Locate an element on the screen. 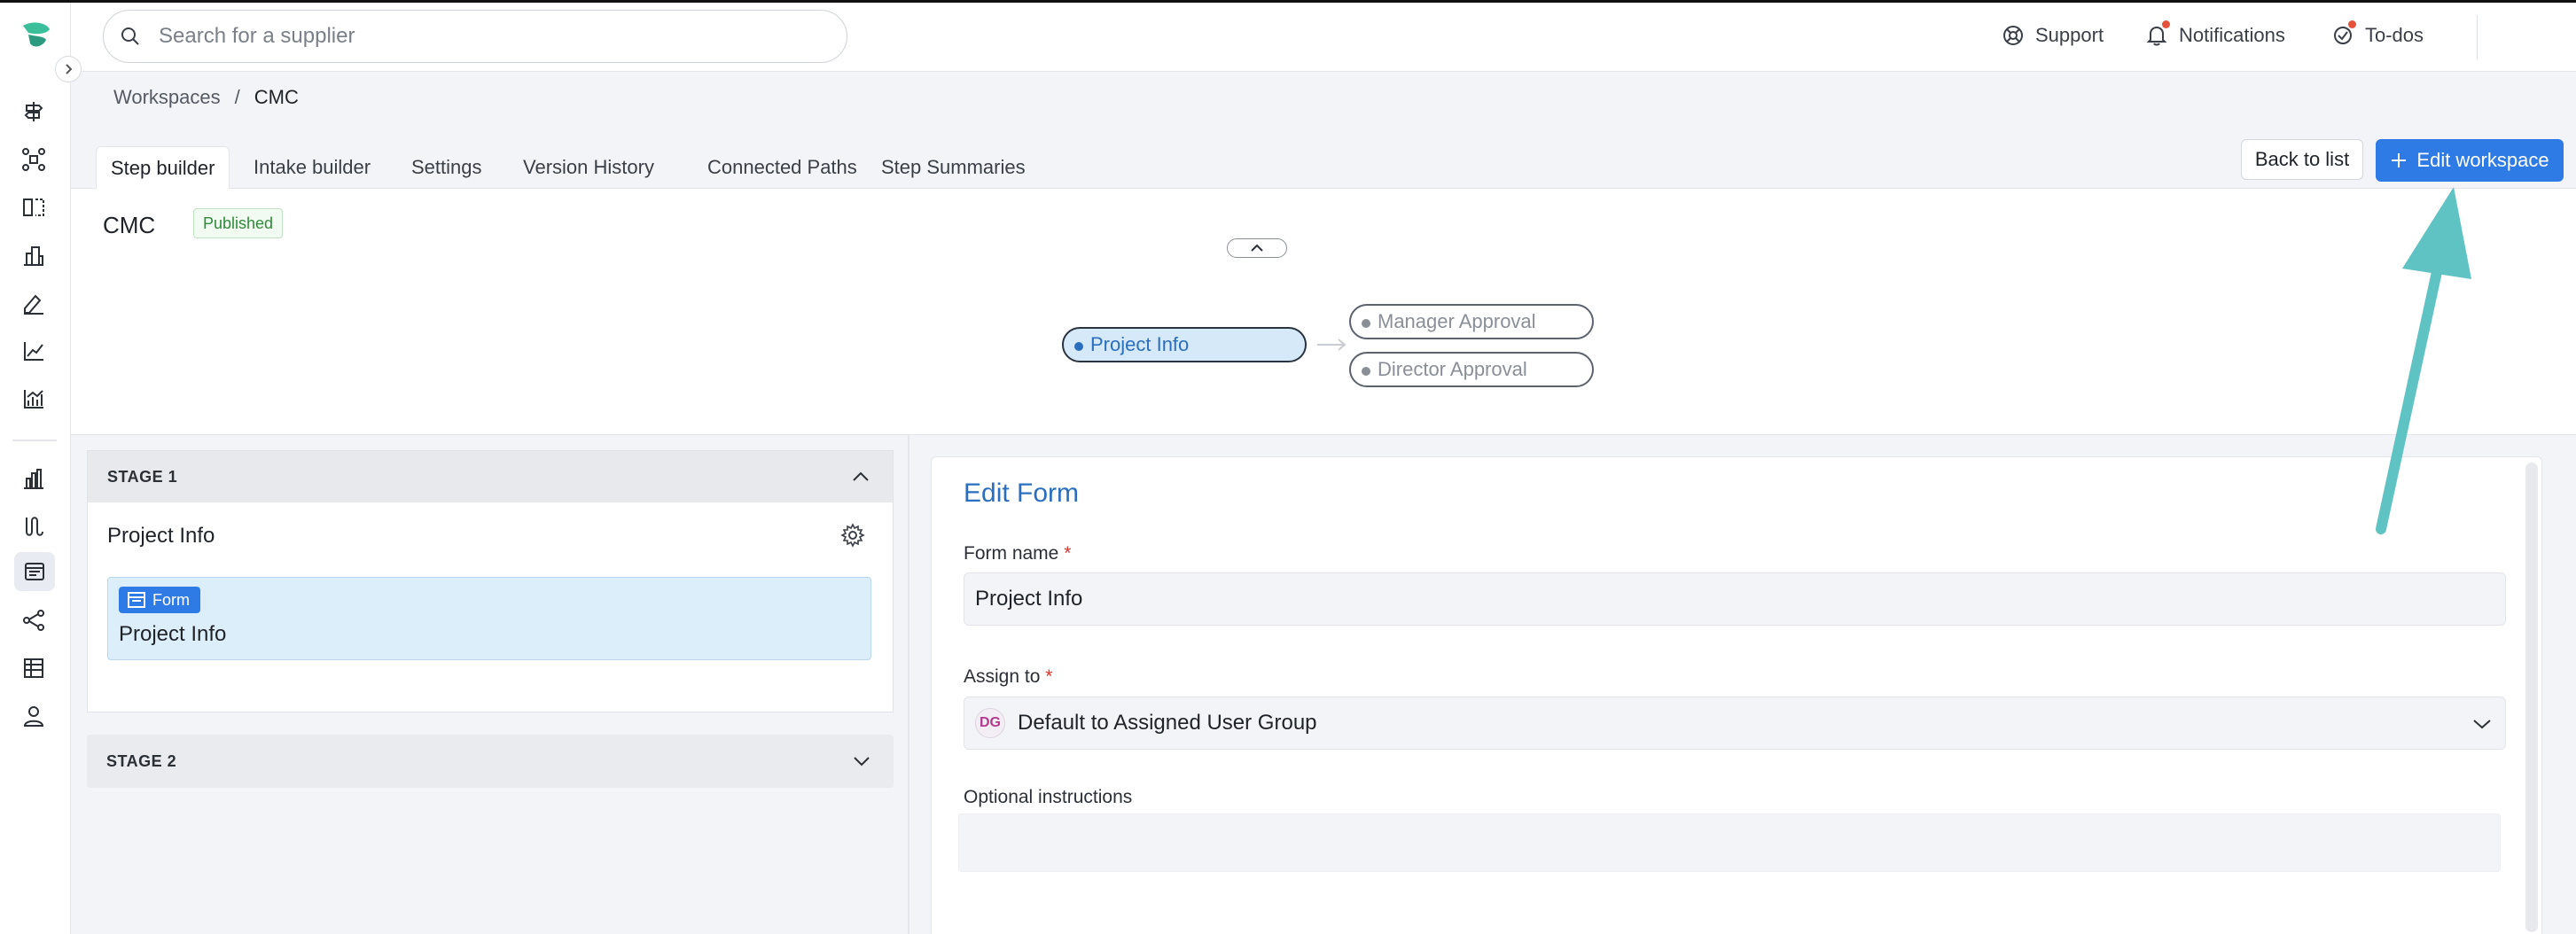 The height and width of the screenshot is (934, 2576). support-label: Support is located at coordinates (2069, 35).